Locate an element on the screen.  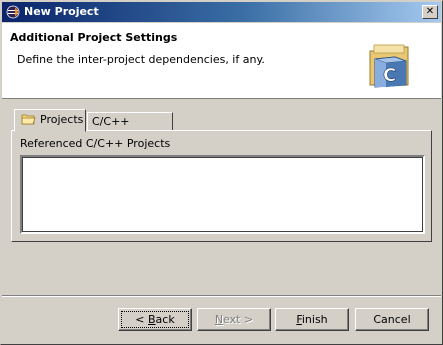
close-icon: ✕ is located at coordinates (430, 11).